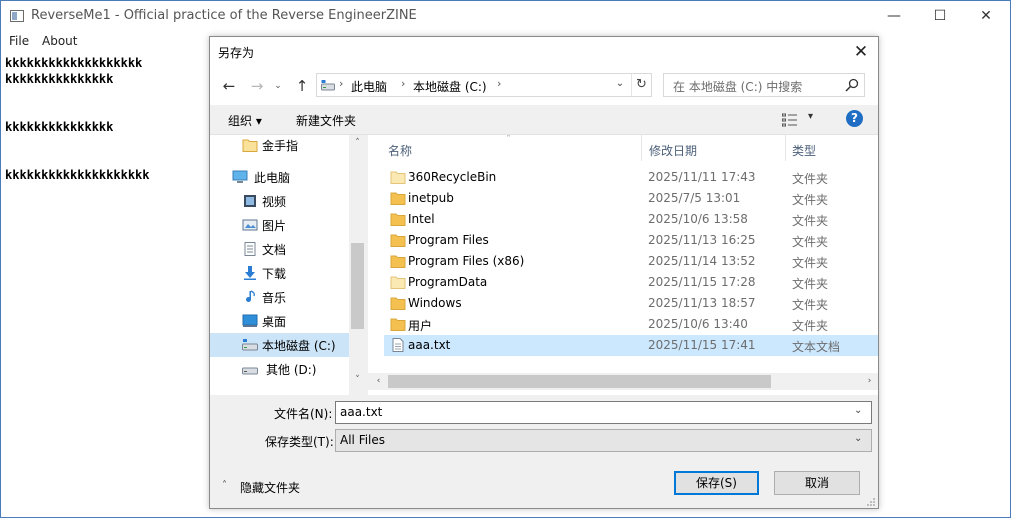  Describe the element at coordinates (250, 345) in the screenshot. I see `drive-icon` at that location.